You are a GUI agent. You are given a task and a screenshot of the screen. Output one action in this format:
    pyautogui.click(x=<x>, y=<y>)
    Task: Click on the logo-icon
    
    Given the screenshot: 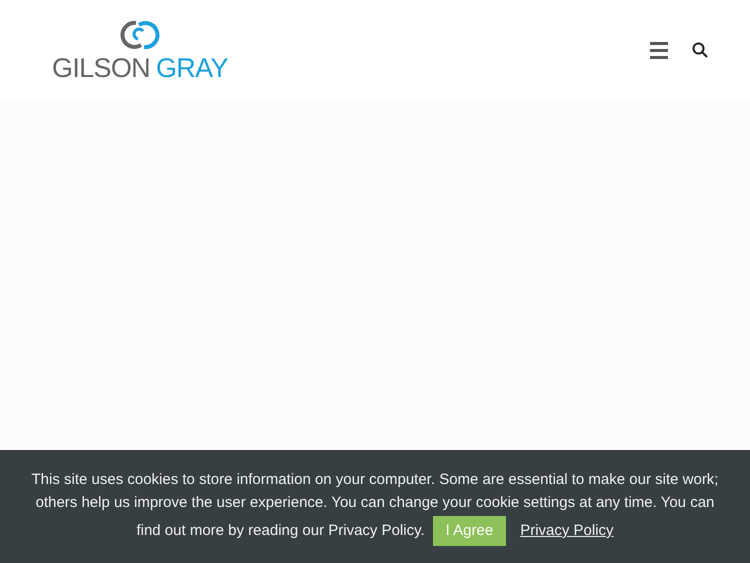 What is the action you would take?
    pyautogui.click(x=139, y=34)
    